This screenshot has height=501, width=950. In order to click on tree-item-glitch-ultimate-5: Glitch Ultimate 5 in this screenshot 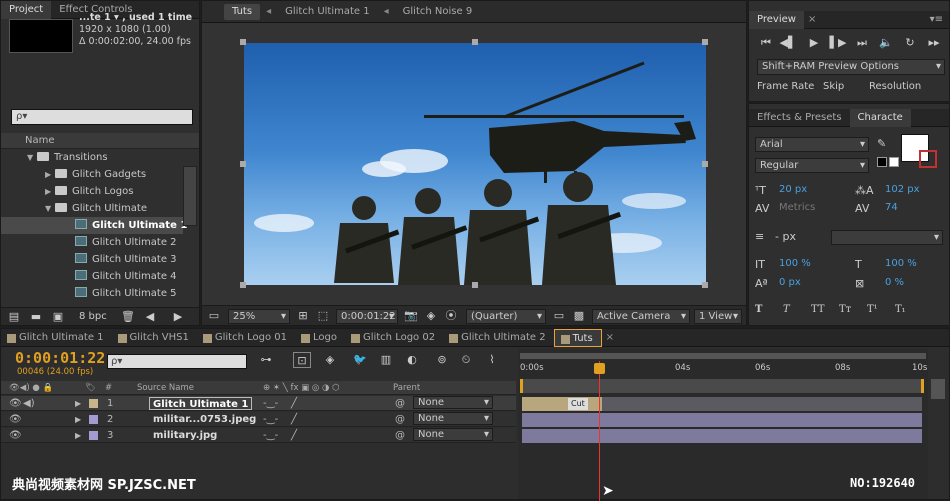, I will do `click(92, 293)`.